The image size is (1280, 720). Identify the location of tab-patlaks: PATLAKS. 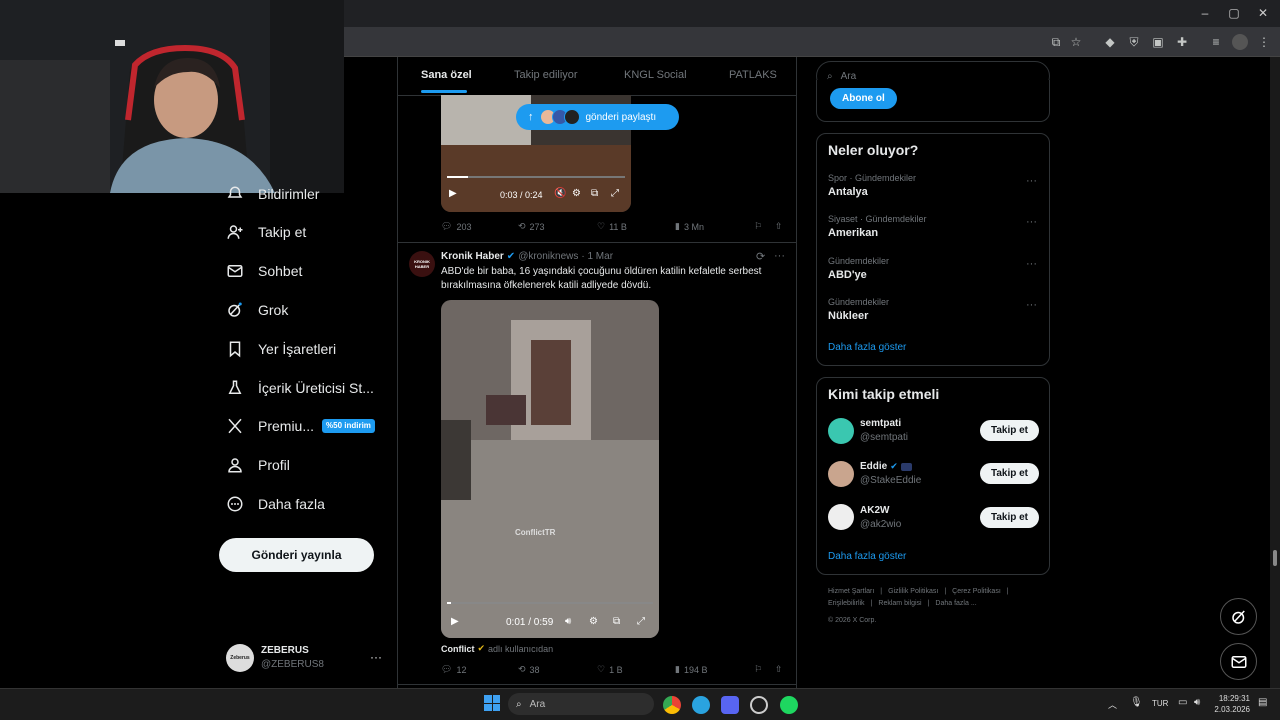
(753, 75).